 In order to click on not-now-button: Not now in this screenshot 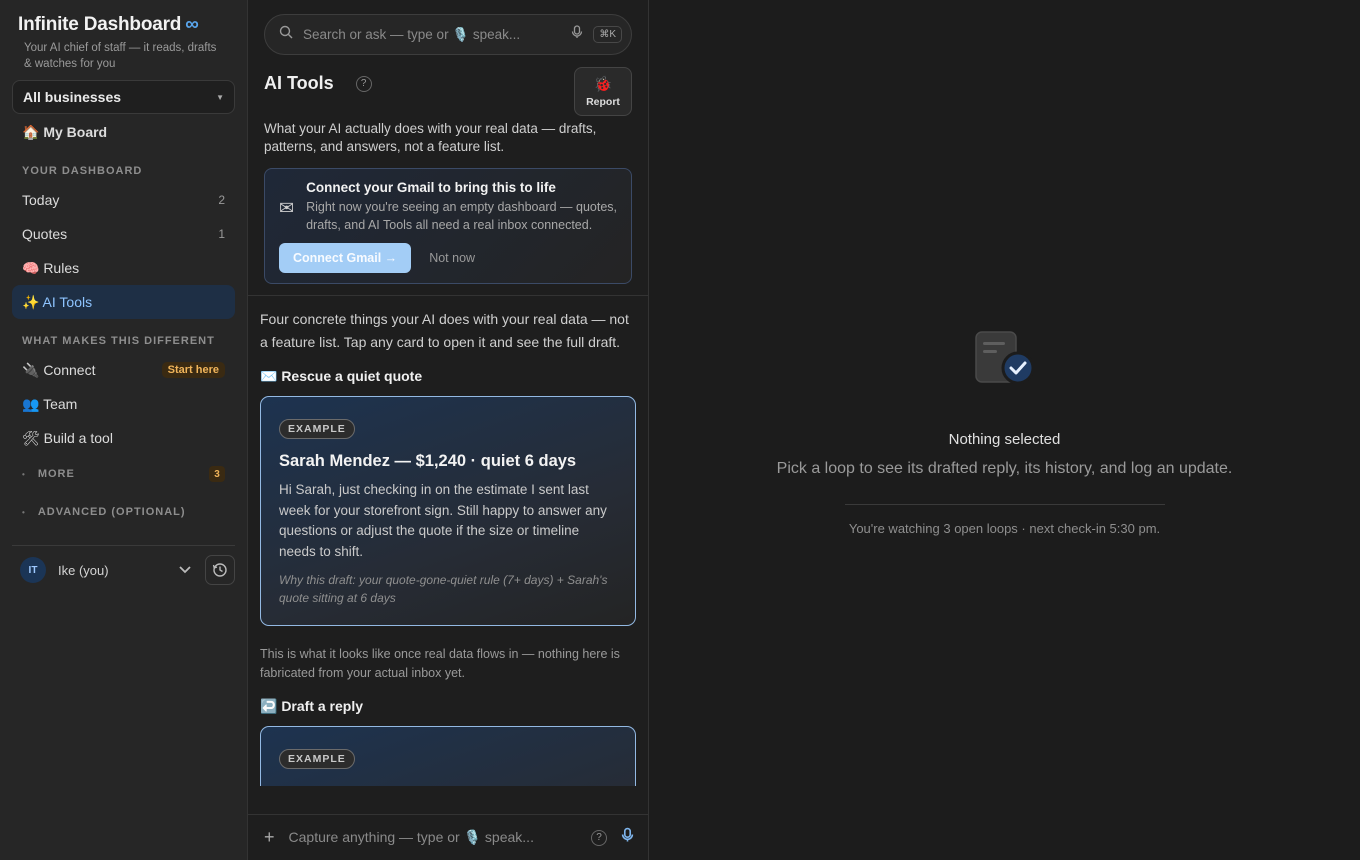, I will do `click(452, 258)`.